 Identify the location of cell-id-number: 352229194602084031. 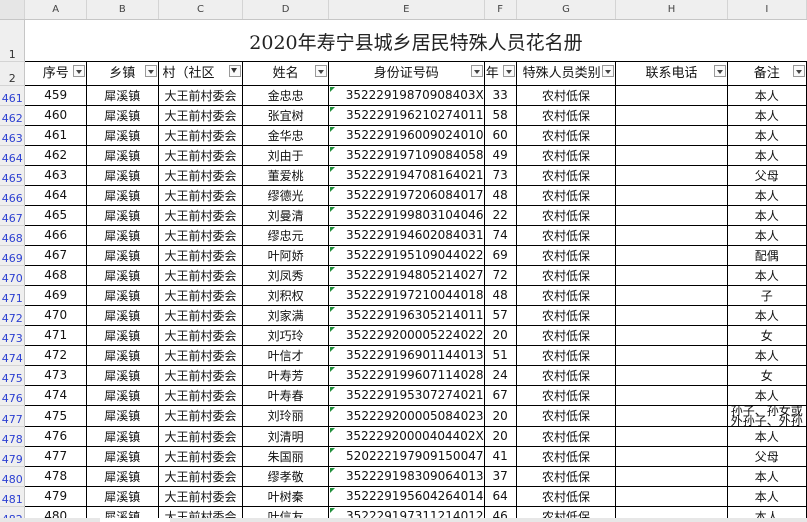
(406, 235).